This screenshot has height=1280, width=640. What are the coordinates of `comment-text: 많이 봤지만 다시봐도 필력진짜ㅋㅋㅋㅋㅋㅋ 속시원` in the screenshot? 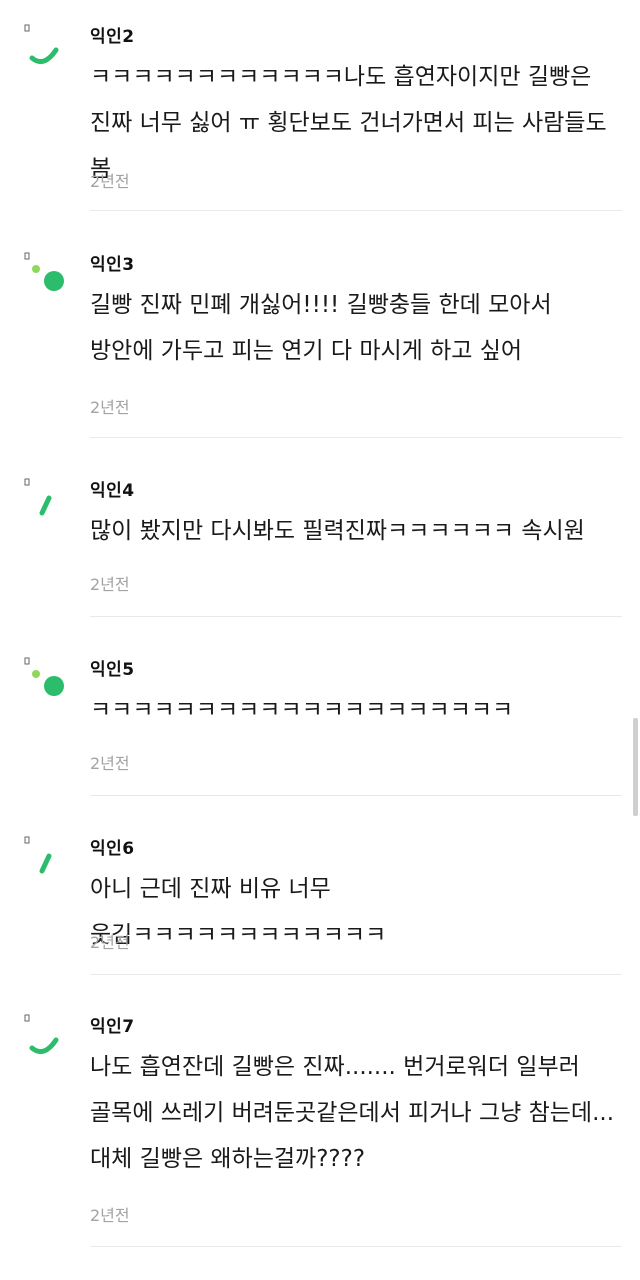 It's located at (337, 531).